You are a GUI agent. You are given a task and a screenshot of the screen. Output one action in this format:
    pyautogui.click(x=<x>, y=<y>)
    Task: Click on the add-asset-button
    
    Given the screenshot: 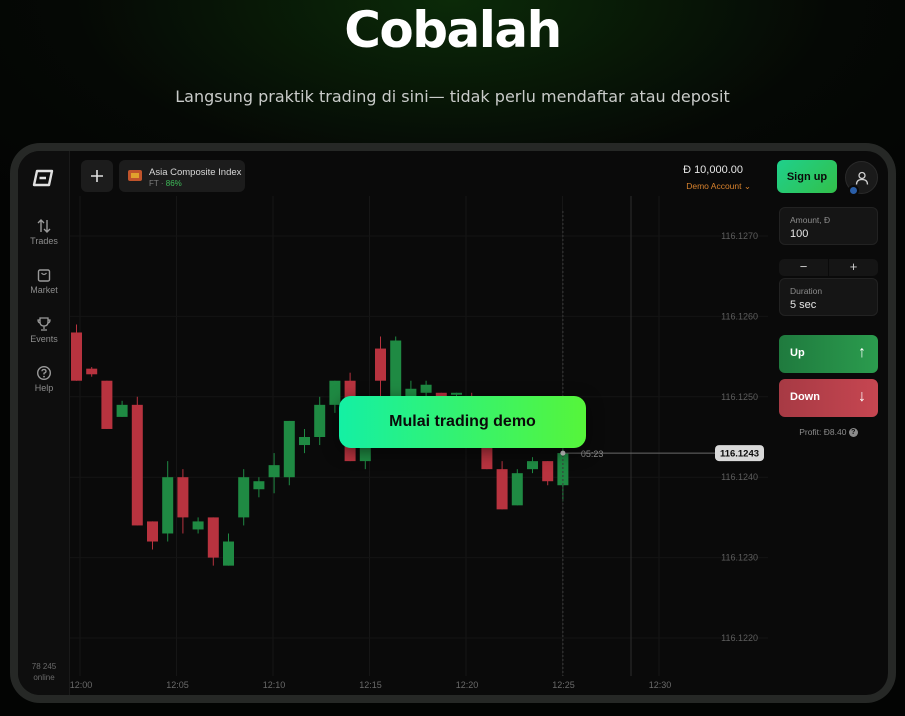 What is the action you would take?
    pyautogui.click(x=97, y=176)
    